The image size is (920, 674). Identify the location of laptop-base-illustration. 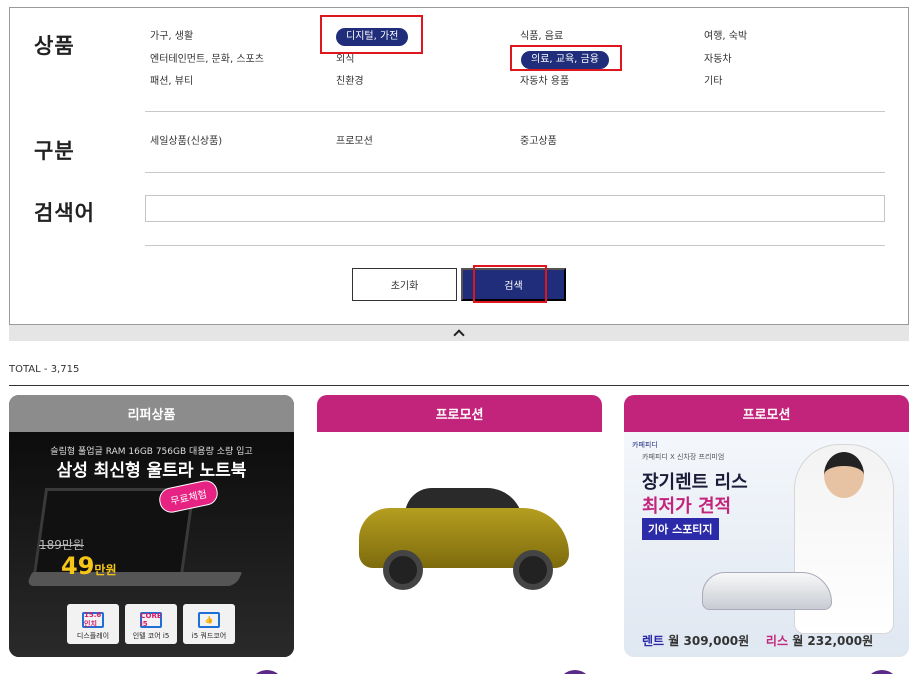
(134, 579).